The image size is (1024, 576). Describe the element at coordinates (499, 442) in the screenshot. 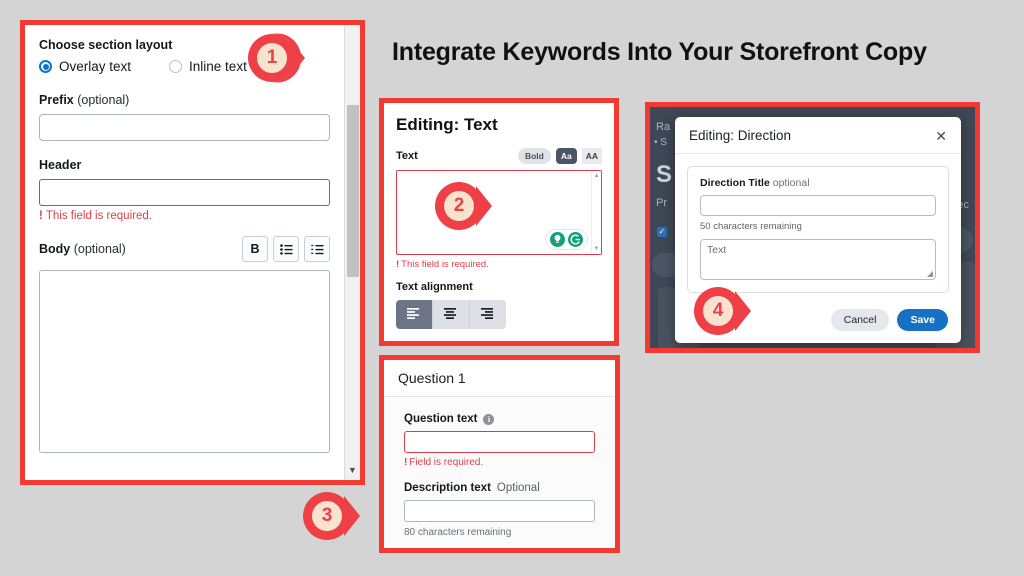

I see `question-text-input` at that location.